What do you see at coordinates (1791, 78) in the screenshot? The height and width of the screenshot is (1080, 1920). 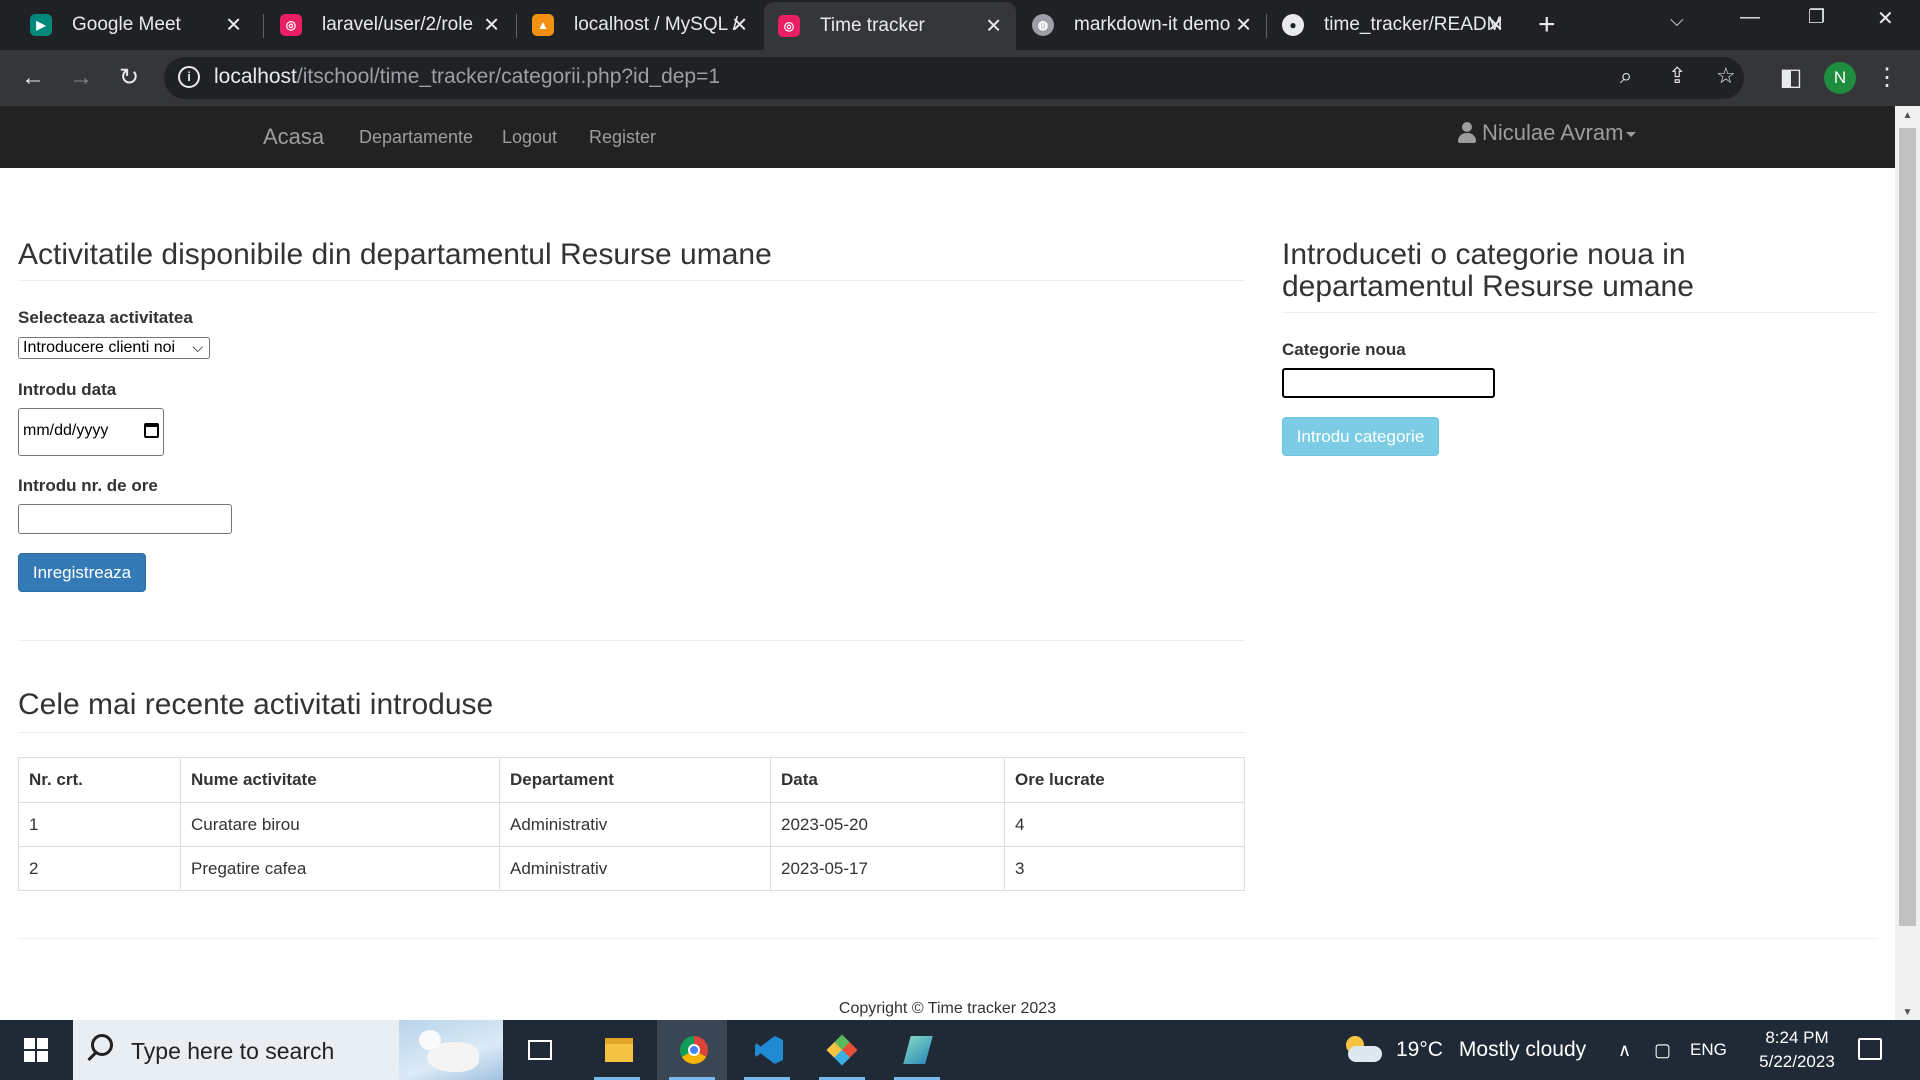 I see `side-panel-icon: ◧` at bounding box center [1791, 78].